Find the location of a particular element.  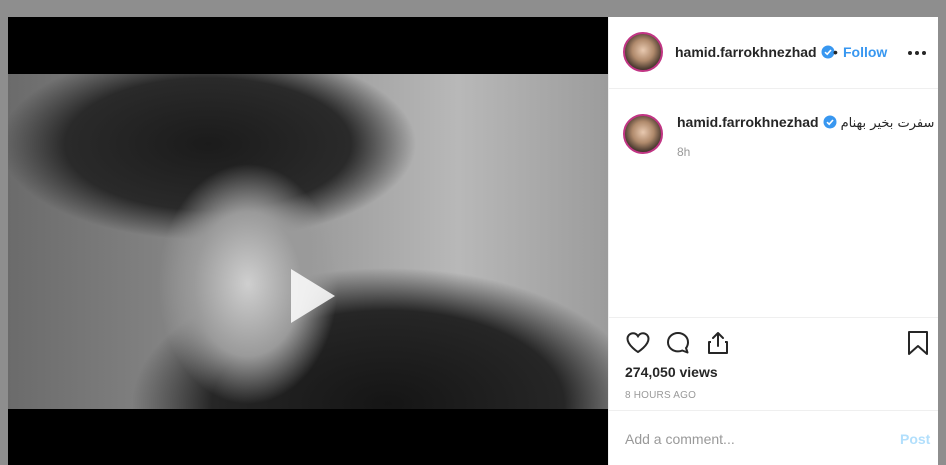

caption: hamid.farrokhnezhad سفرت بخیر بهنام is located at coordinates (805, 122).